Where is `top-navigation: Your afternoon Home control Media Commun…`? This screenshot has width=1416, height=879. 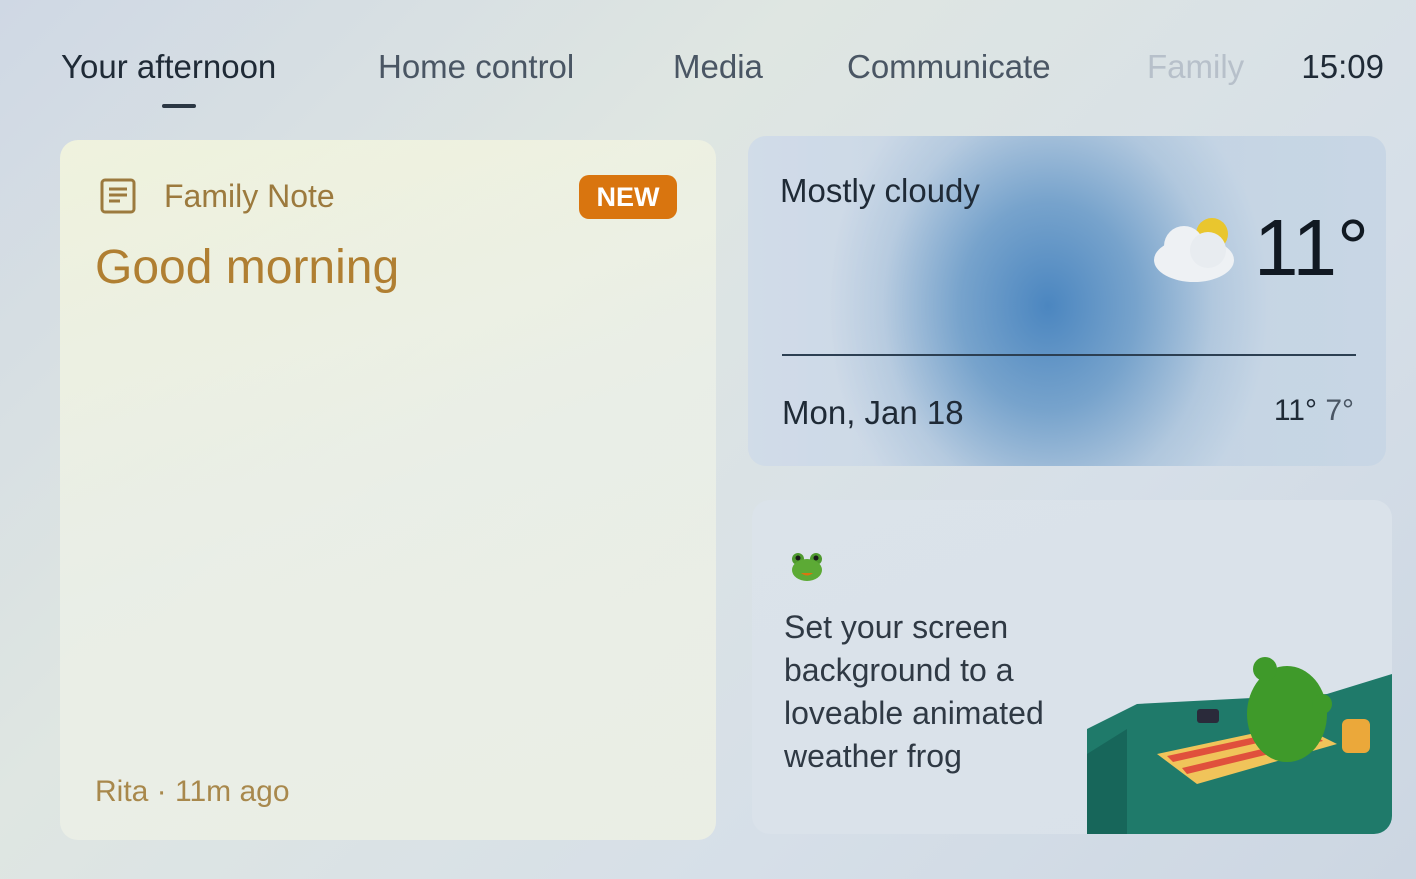 top-navigation: Your afternoon Home control Media Commun… is located at coordinates (708, 76).